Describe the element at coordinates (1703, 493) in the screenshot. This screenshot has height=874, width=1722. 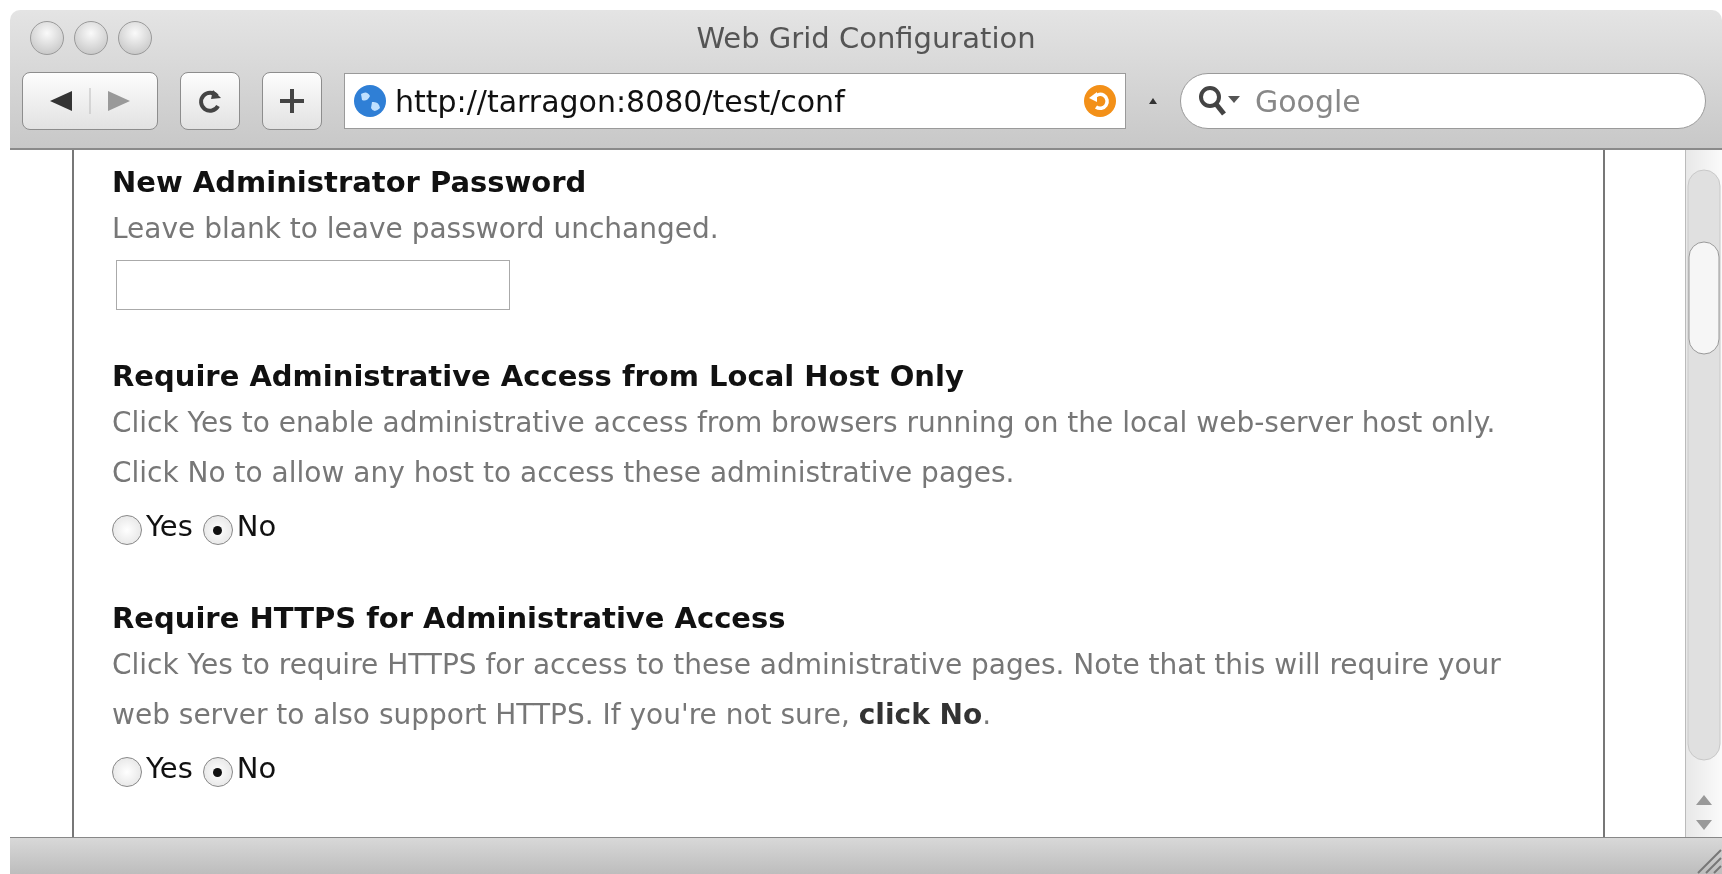
I see `scrollbar` at that location.